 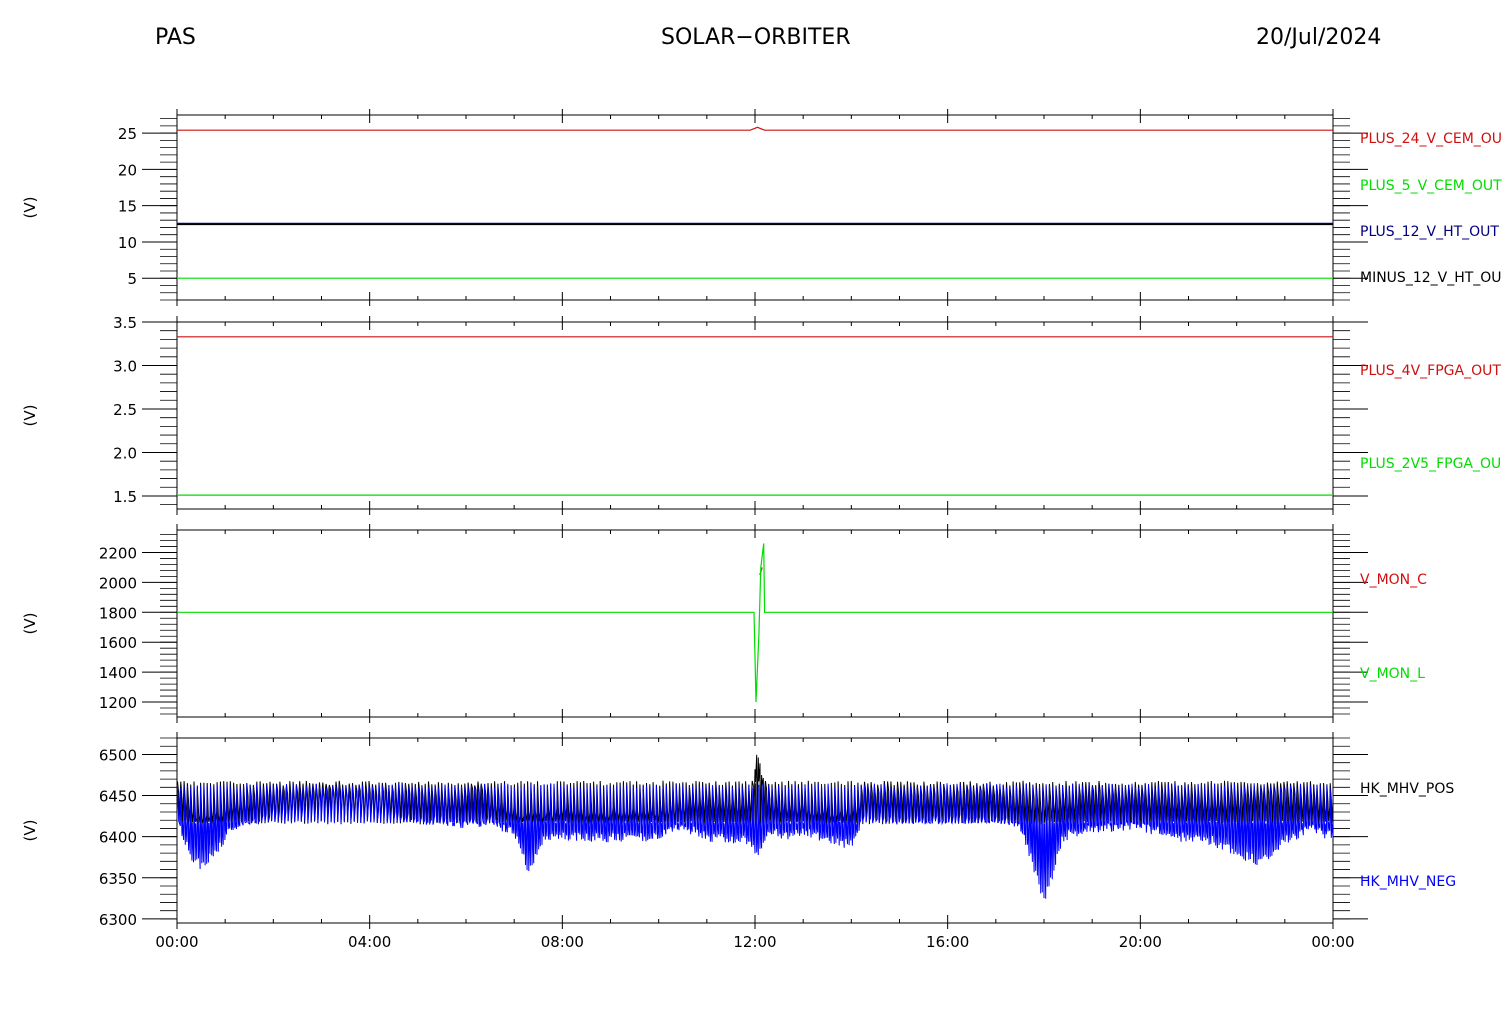 What do you see at coordinates (118, 879) in the screenshot?
I see `y-tick-label: 6350` at bounding box center [118, 879].